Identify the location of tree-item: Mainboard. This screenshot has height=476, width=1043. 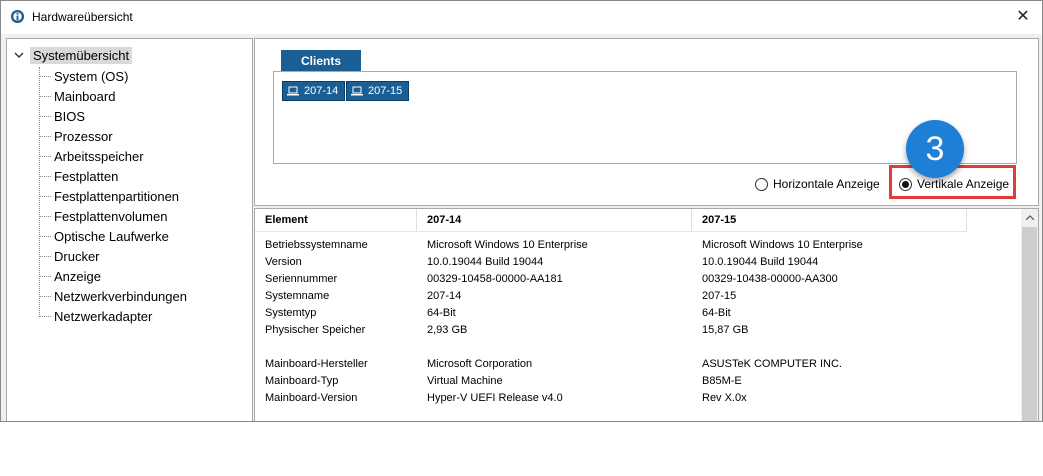
(77, 96).